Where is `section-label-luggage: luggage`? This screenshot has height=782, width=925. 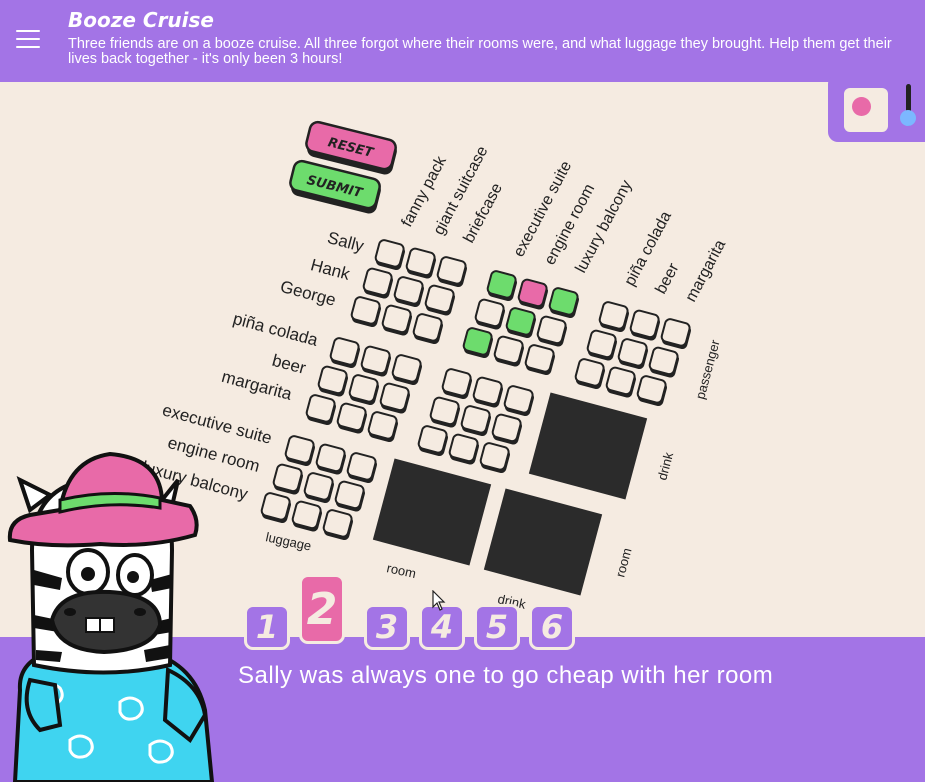
section-label-luggage: luggage is located at coordinates (288, 541).